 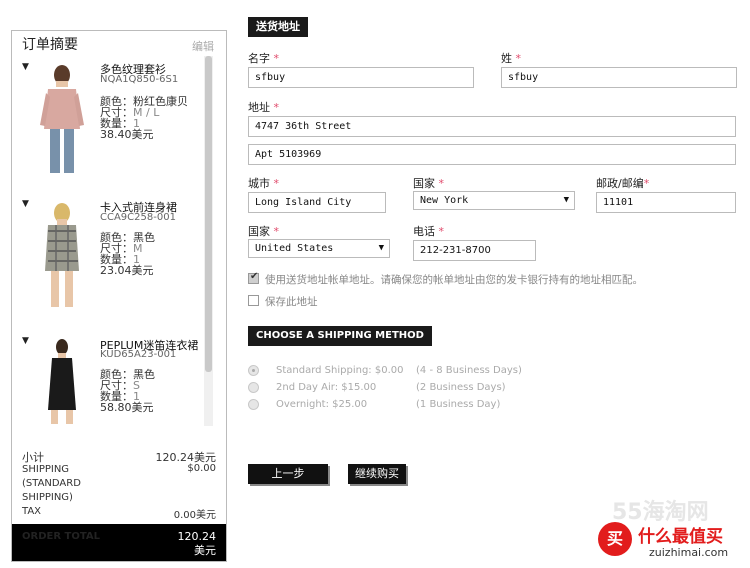 I want to click on brand-name: 什么最值买, so click(x=680, y=537).